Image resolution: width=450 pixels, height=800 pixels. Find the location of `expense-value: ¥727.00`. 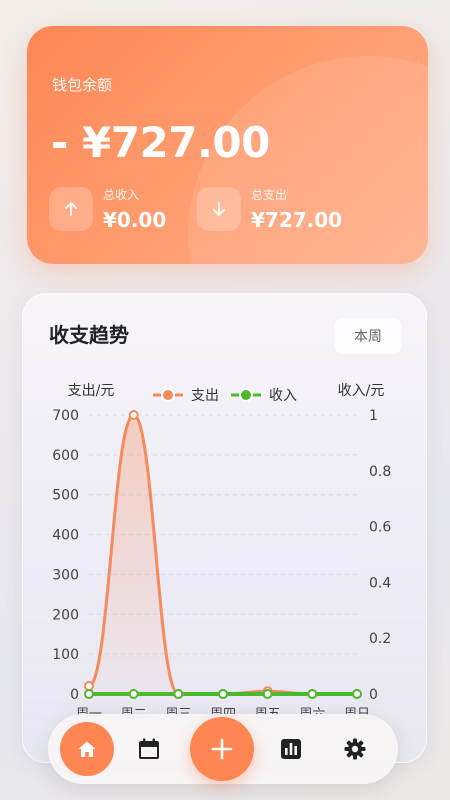

expense-value: ¥727.00 is located at coordinates (297, 220).